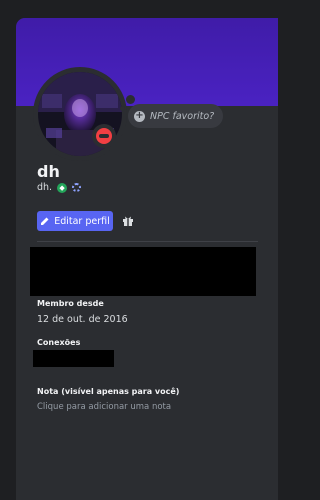 Image resolution: width=320 pixels, height=500 pixels. What do you see at coordinates (139, 116) in the screenshot?
I see `plus-circle-icon: +` at bounding box center [139, 116].